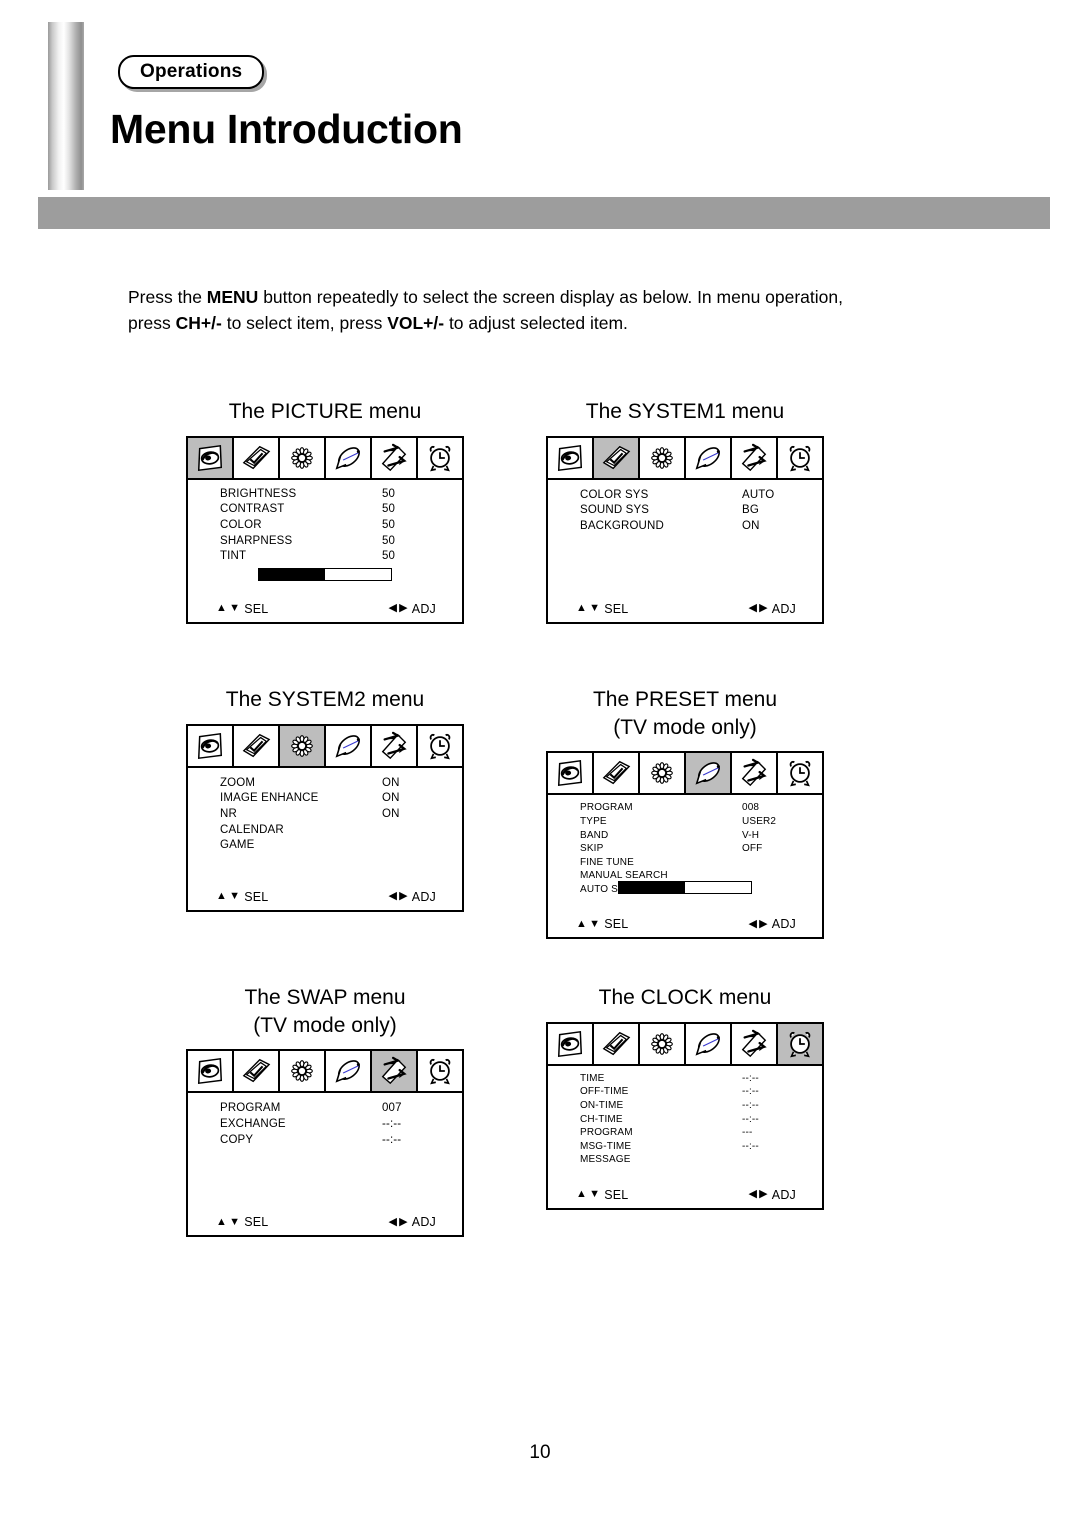 The image size is (1080, 1527). What do you see at coordinates (325, 846) in the screenshot?
I see `osd-row: GAME` at bounding box center [325, 846].